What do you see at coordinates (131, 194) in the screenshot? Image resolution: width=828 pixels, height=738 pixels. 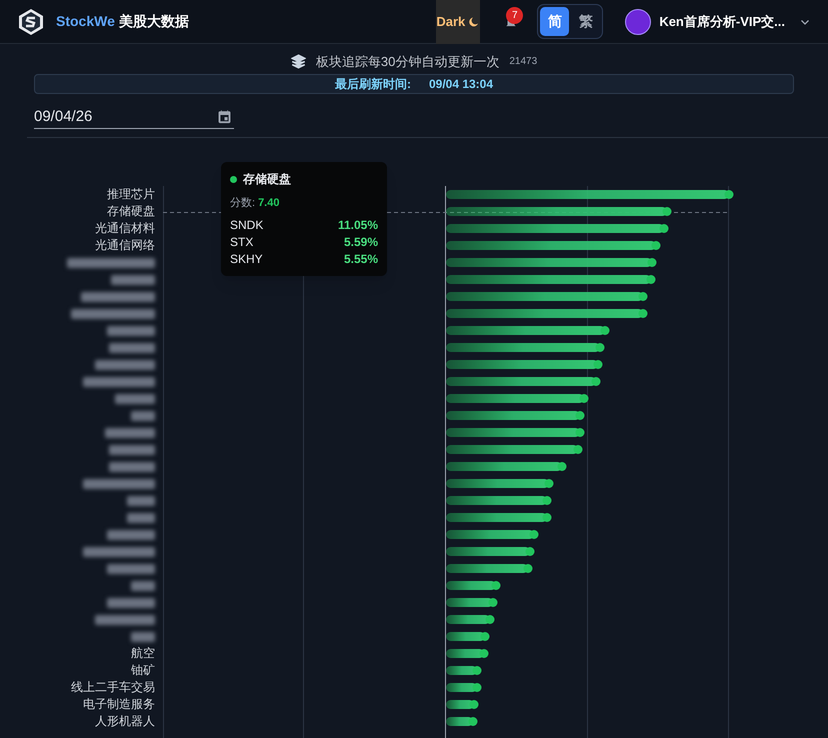 I see `category-label: 推理芯片` at bounding box center [131, 194].